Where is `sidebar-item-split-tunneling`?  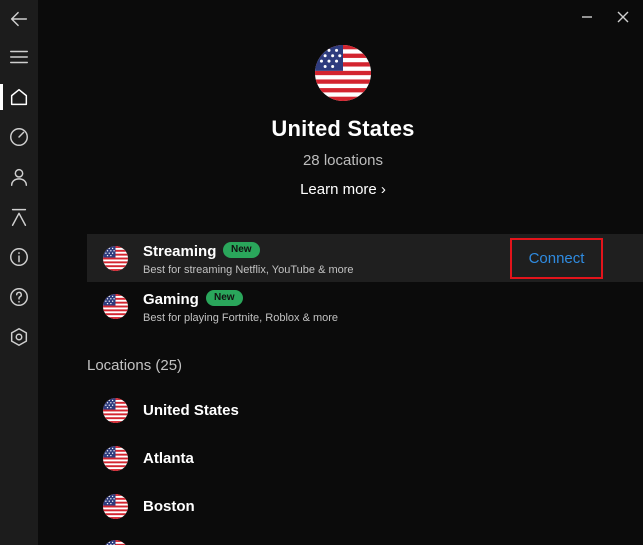
sidebar-item-split-tunneling is located at coordinates (19, 217).